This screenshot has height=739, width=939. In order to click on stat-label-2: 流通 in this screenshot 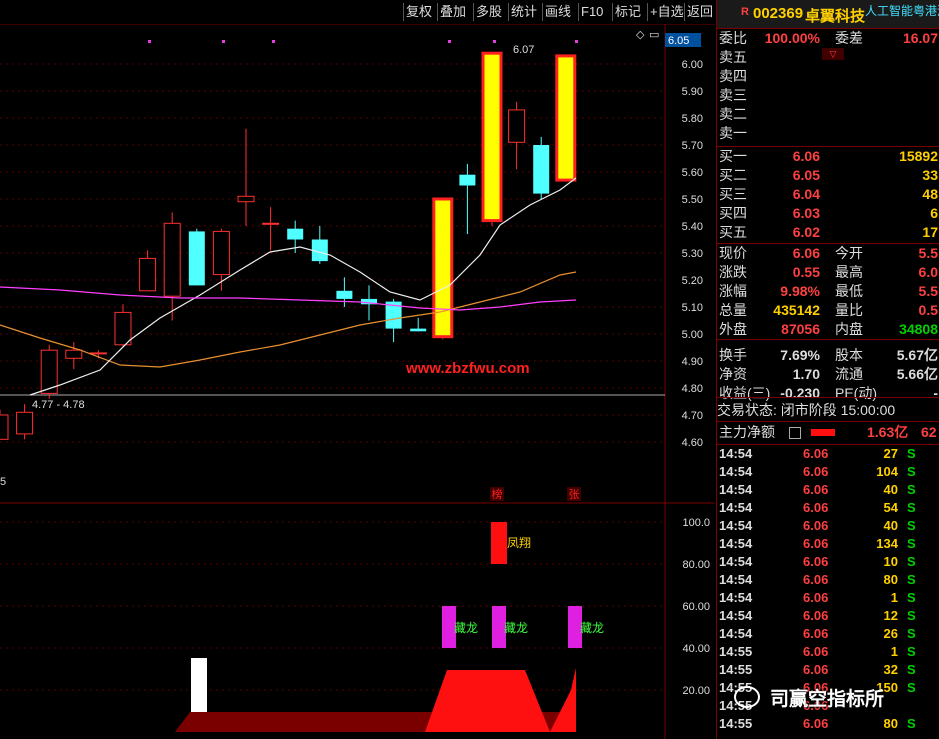, I will do `click(849, 374)`.